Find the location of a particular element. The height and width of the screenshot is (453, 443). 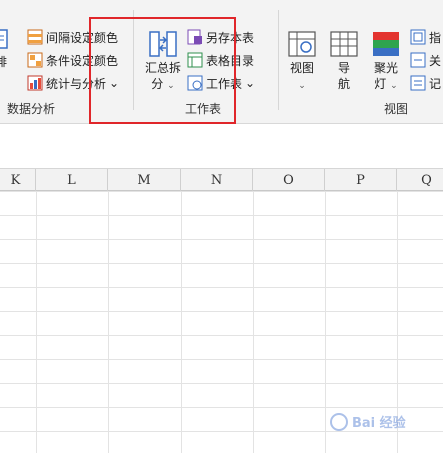

navigation-label-2: 航 is located at coordinates (343, 84).